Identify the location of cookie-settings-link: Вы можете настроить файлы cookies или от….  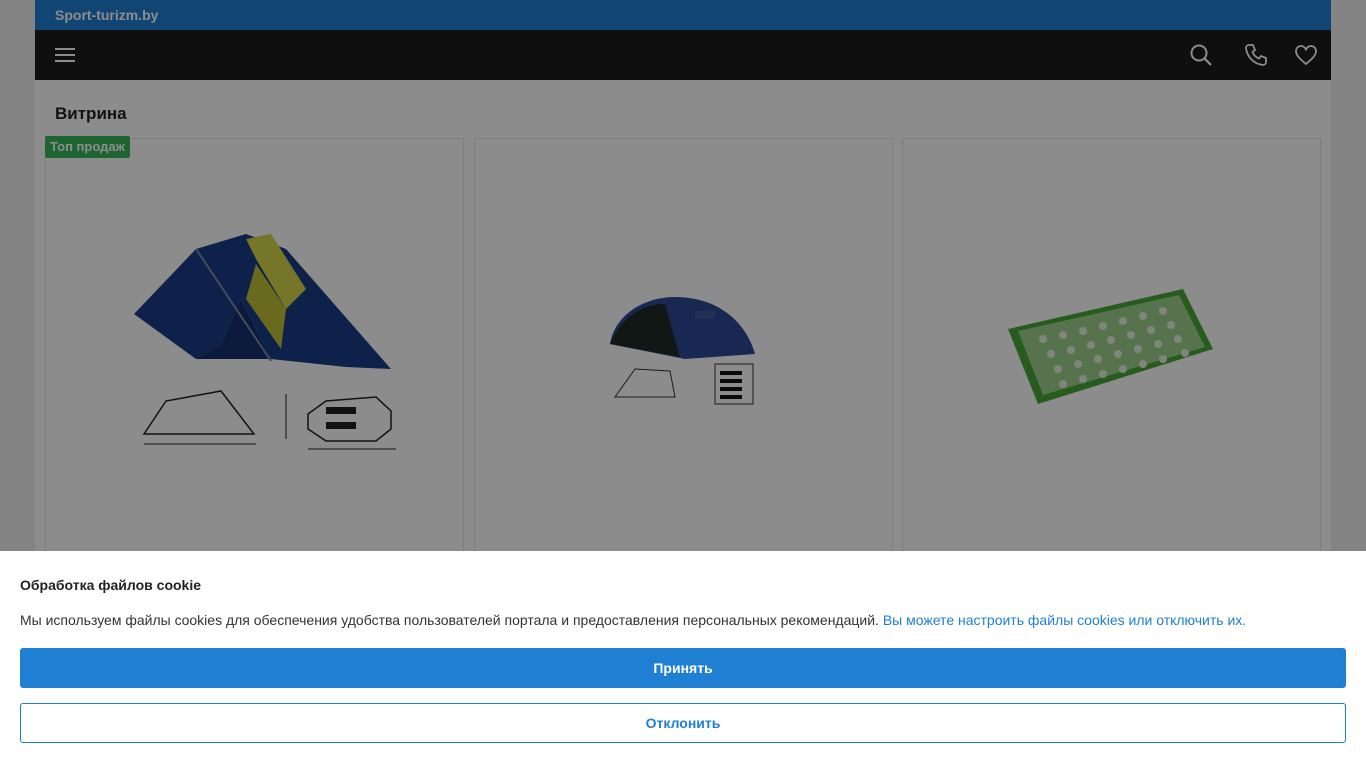
(1064, 620).